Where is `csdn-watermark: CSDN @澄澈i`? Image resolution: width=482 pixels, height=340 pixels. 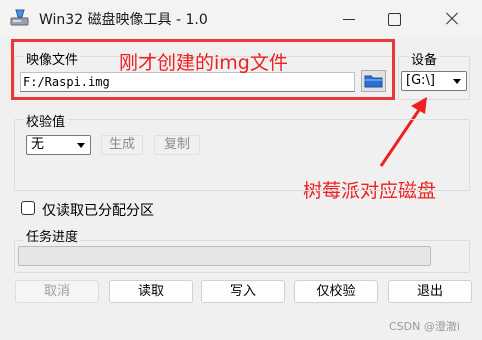 csdn-watermark: CSDN @澄澈i is located at coordinates (424, 326).